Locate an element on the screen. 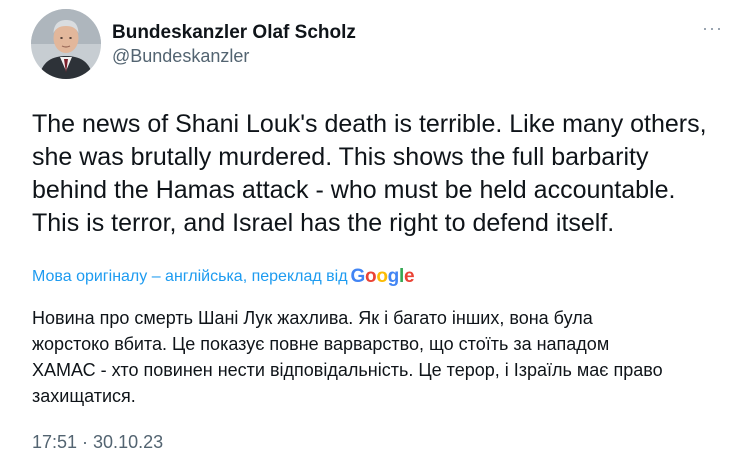 The width and height of the screenshot is (740, 462). google-letter: g is located at coordinates (393, 276).